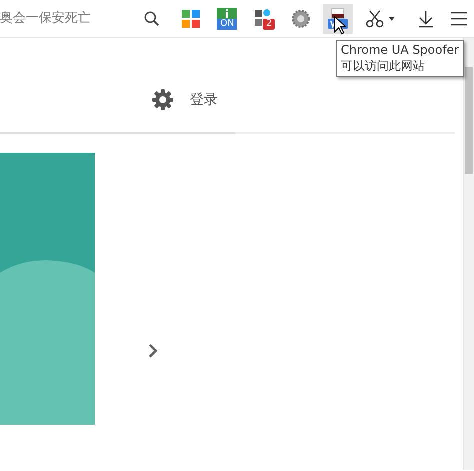 This screenshot has height=471, width=474. I want to click on scrollbar-thumb, so click(469, 120).